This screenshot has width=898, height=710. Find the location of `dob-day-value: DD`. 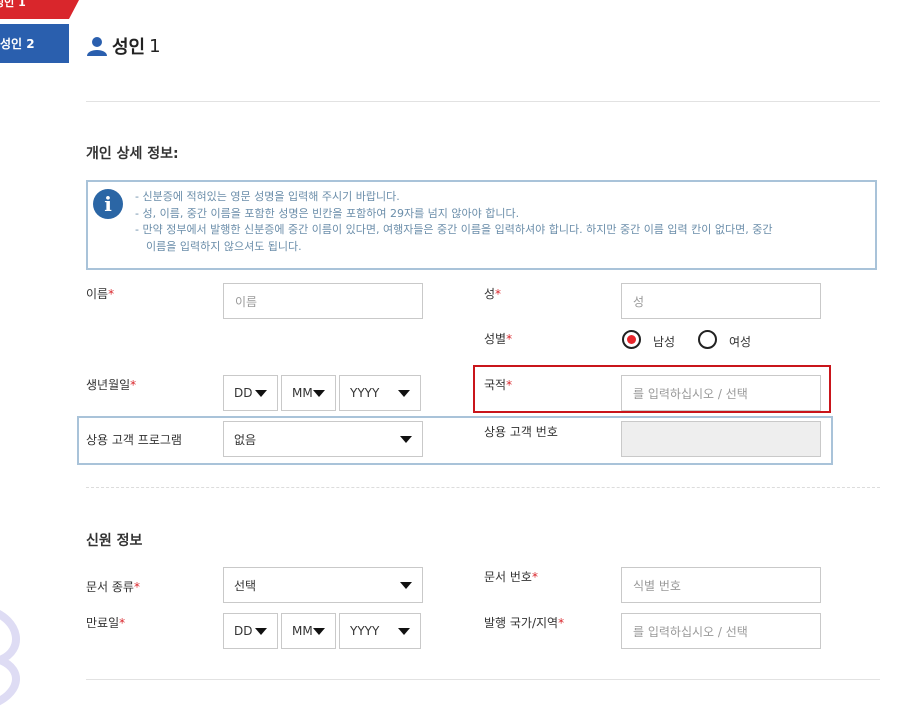

dob-day-value: DD is located at coordinates (243, 393).